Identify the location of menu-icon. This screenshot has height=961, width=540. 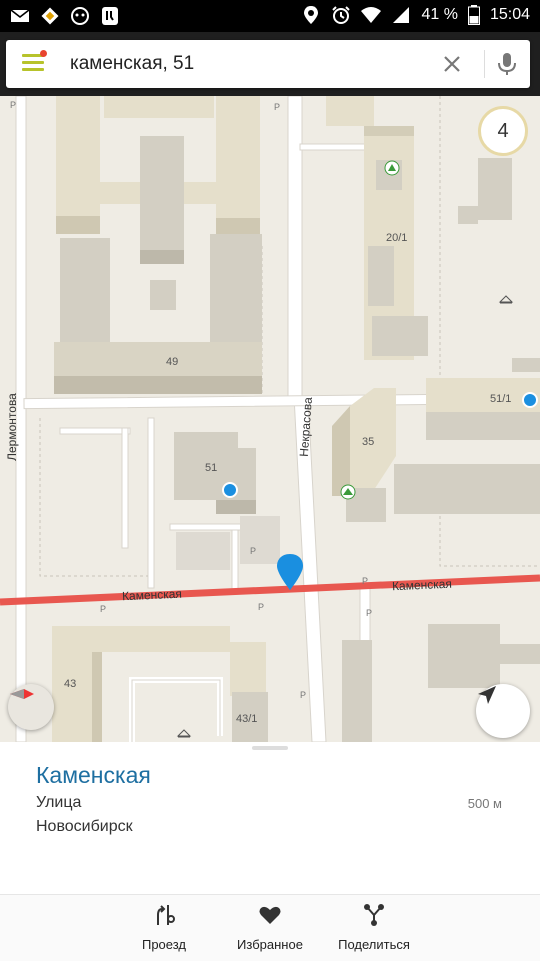
(34, 62).